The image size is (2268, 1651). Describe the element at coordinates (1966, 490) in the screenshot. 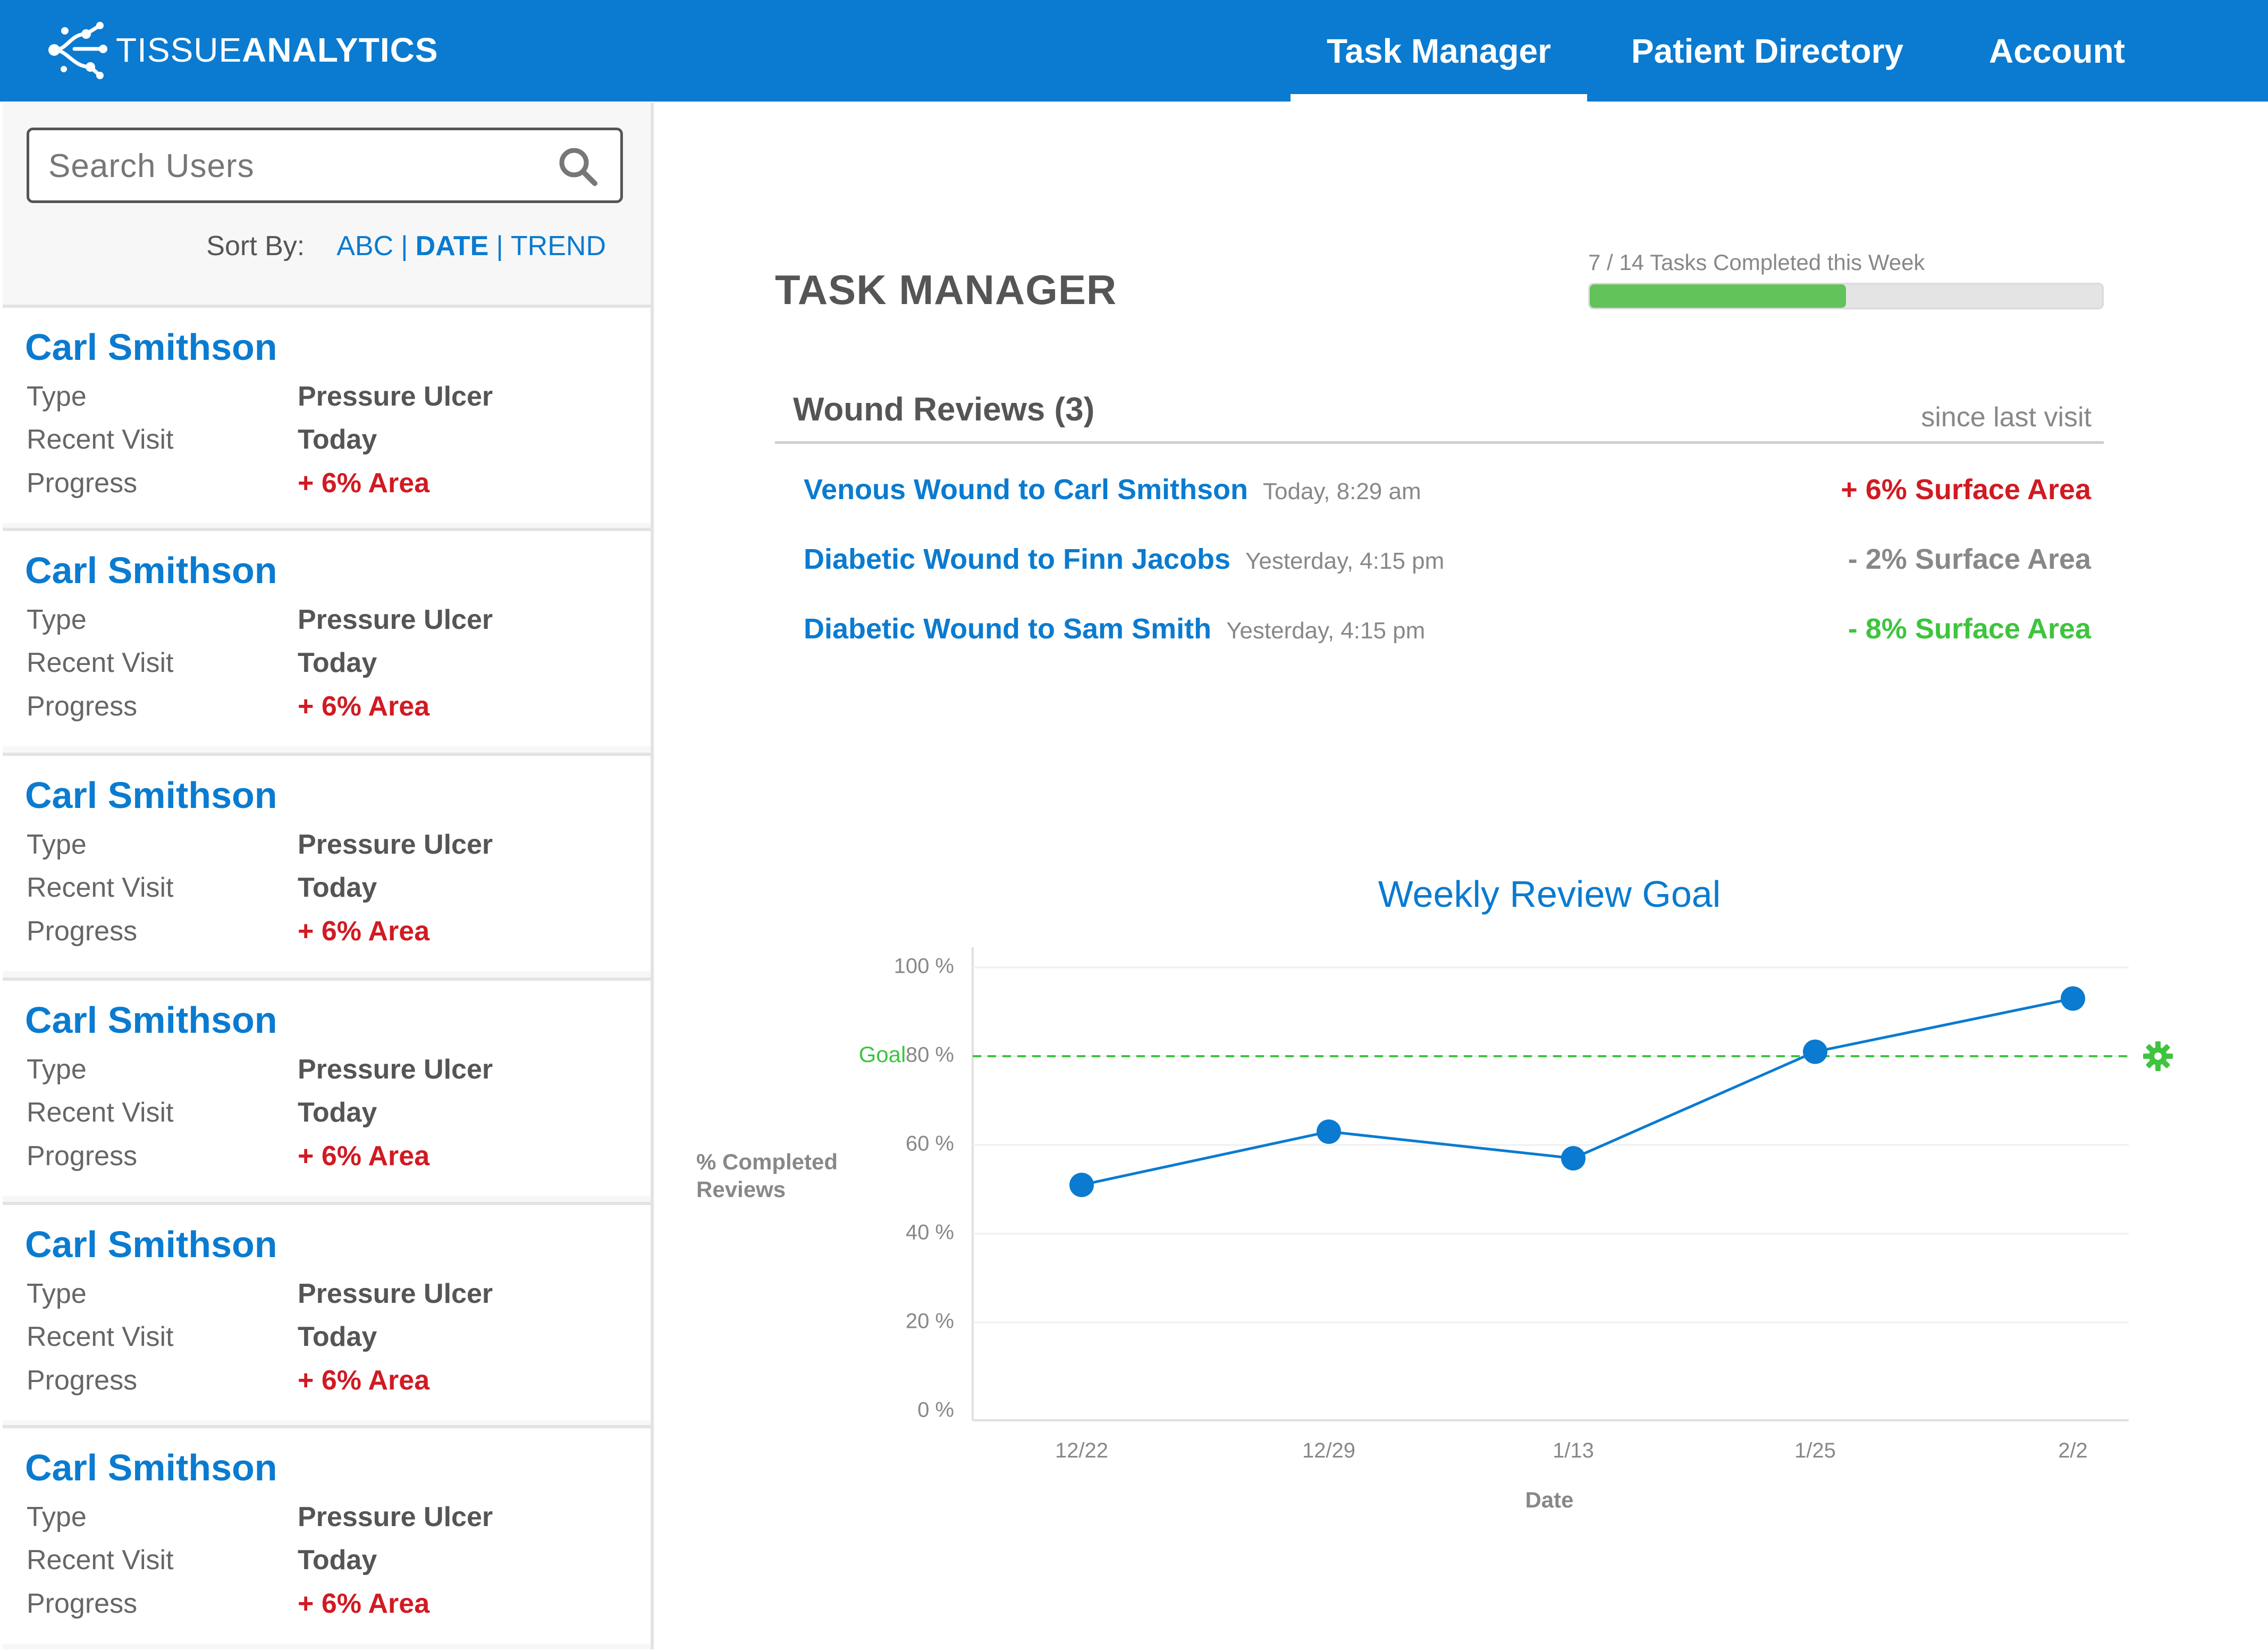

I see `review-change: + 6% Surface Area` at that location.